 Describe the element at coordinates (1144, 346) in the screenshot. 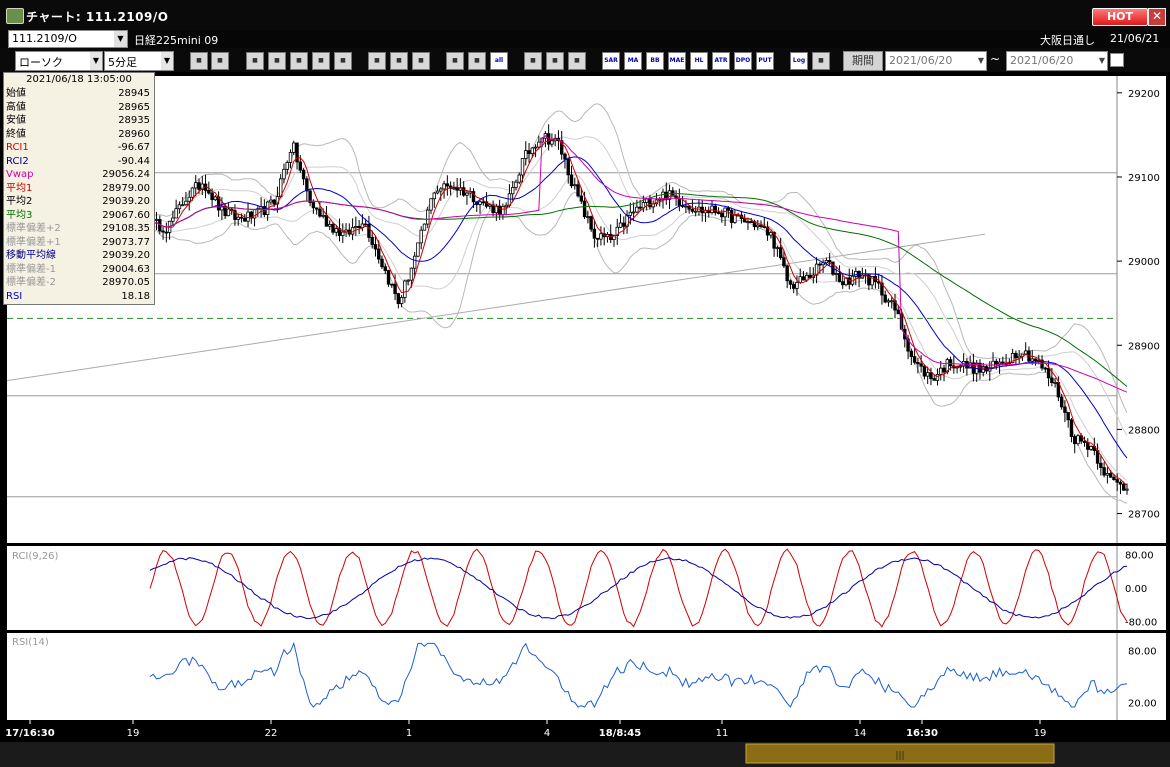

I see `y-tick-label: 28900` at that location.